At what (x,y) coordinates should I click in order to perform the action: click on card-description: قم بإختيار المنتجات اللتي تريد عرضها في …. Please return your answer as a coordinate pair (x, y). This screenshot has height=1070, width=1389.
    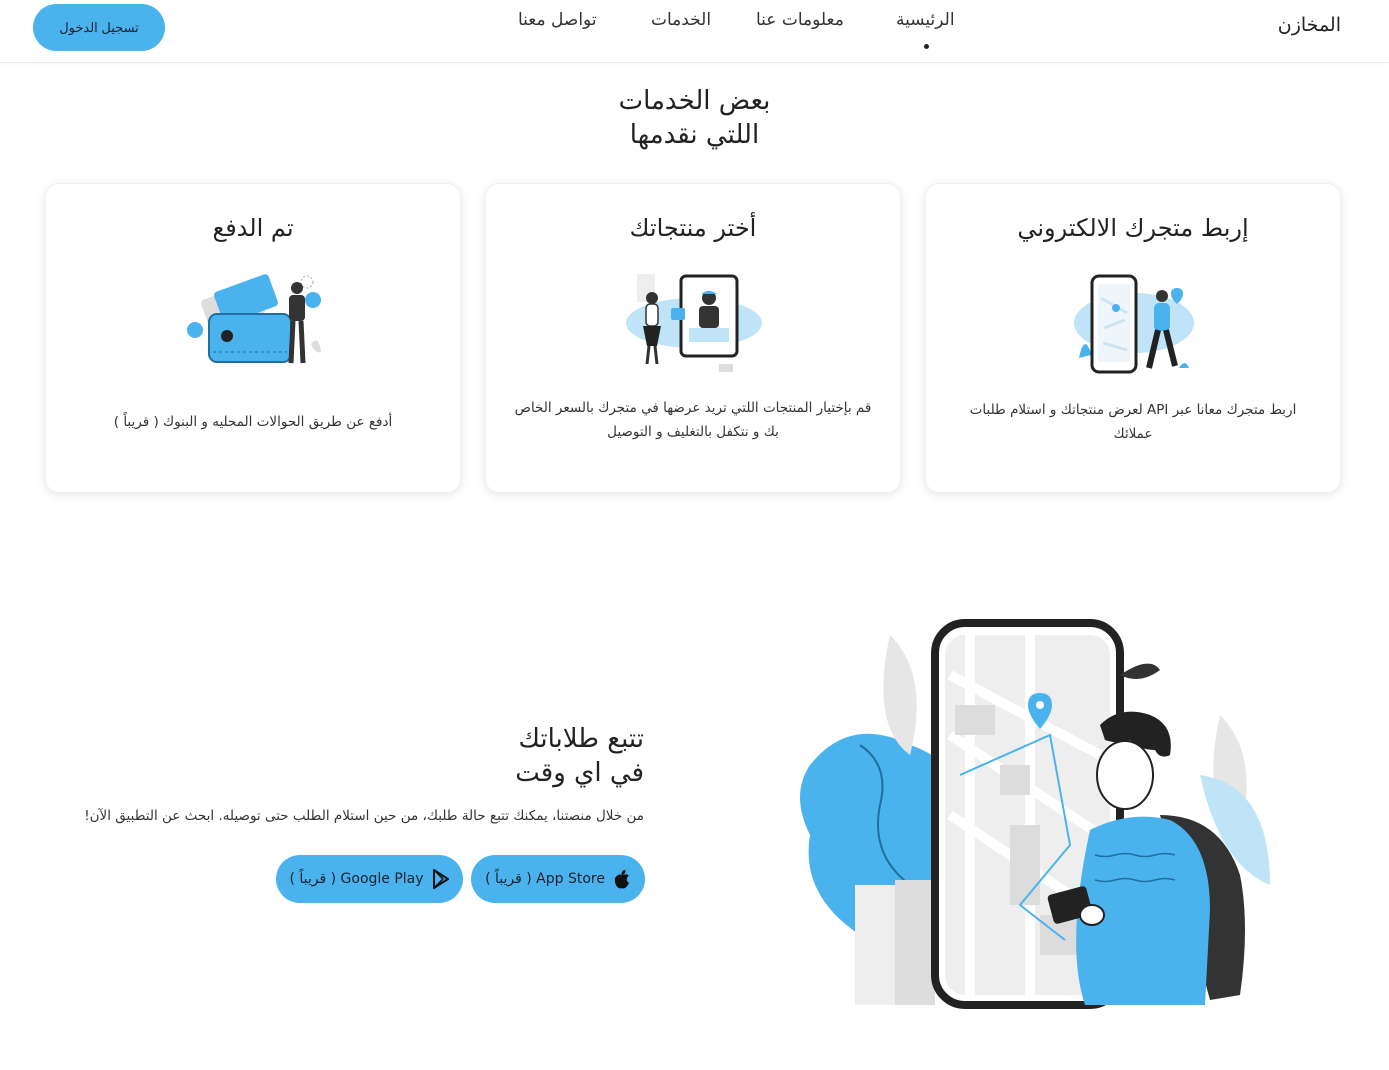
    Looking at the image, I should click on (693, 420).